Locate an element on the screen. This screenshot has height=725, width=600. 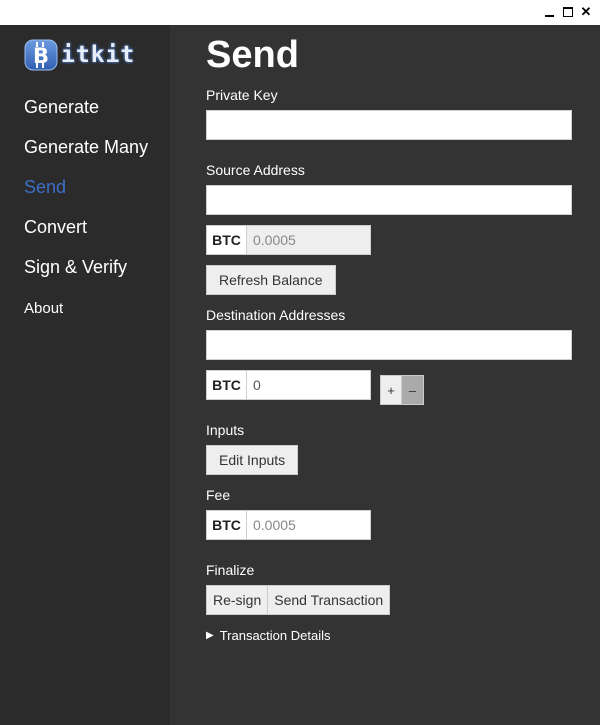
refresh-balance-button: Refresh Balance is located at coordinates (271, 280).